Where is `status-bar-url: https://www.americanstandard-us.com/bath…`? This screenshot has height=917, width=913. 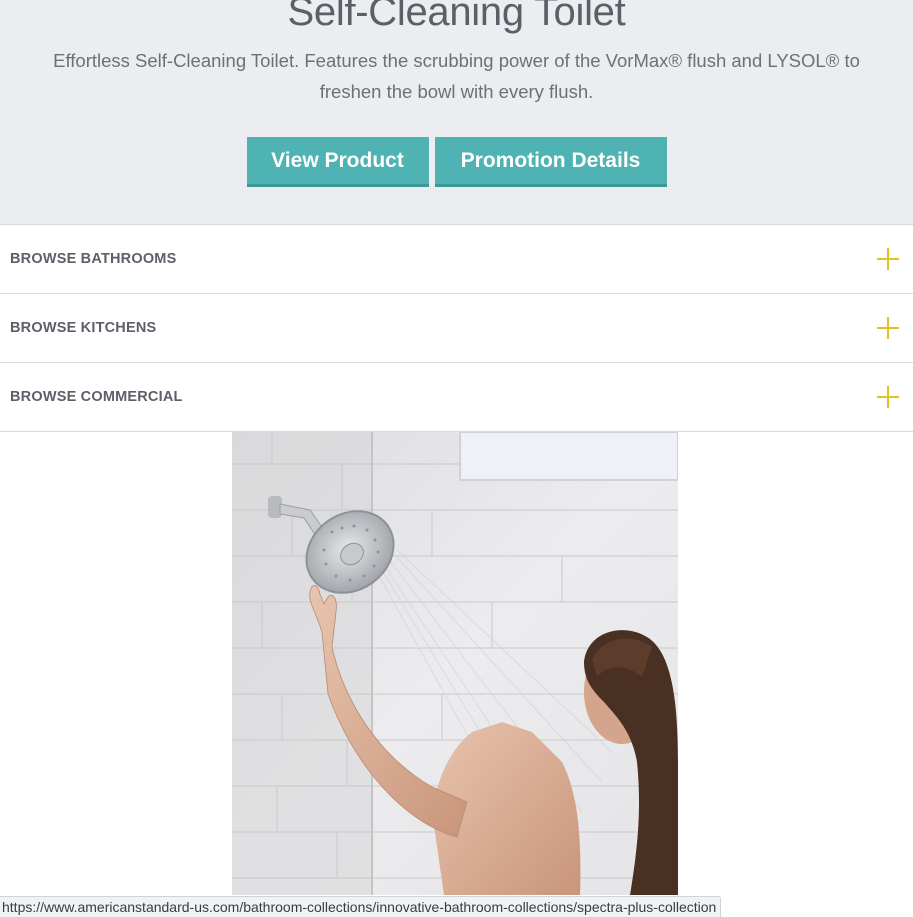
status-bar-url: https://www.americanstandard-us.com/bath… is located at coordinates (361, 906).